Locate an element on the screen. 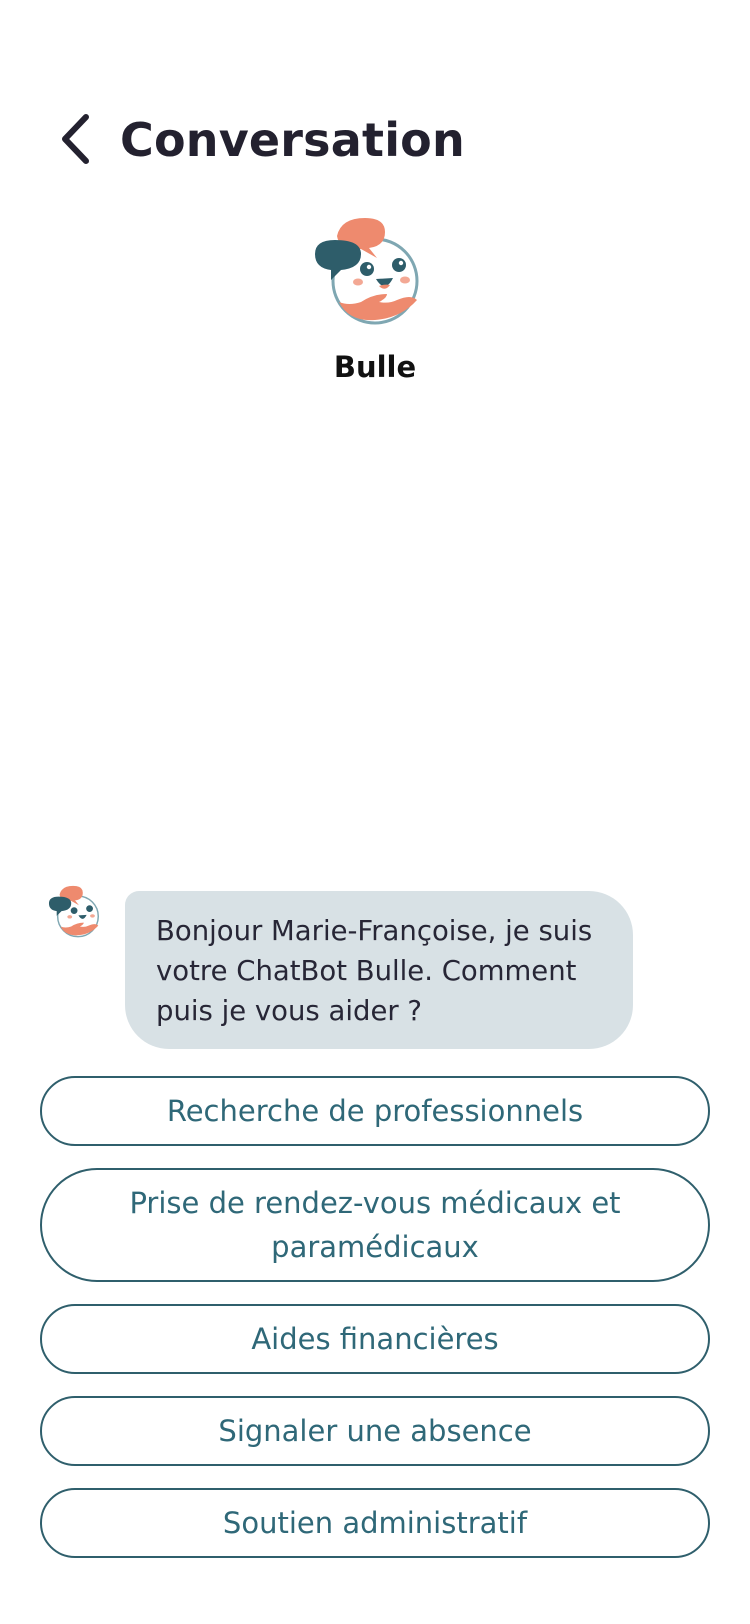 The width and height of the screenshot is (750, 1624). bot-name: Bulle is located at coordinates (375, 367).